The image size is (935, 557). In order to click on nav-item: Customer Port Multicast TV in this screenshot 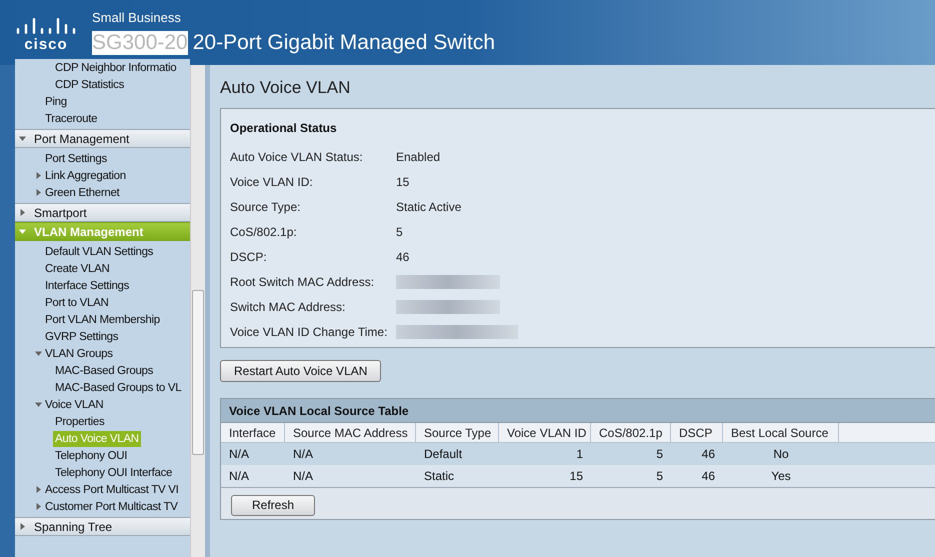, I will do `click(111, 506)`.